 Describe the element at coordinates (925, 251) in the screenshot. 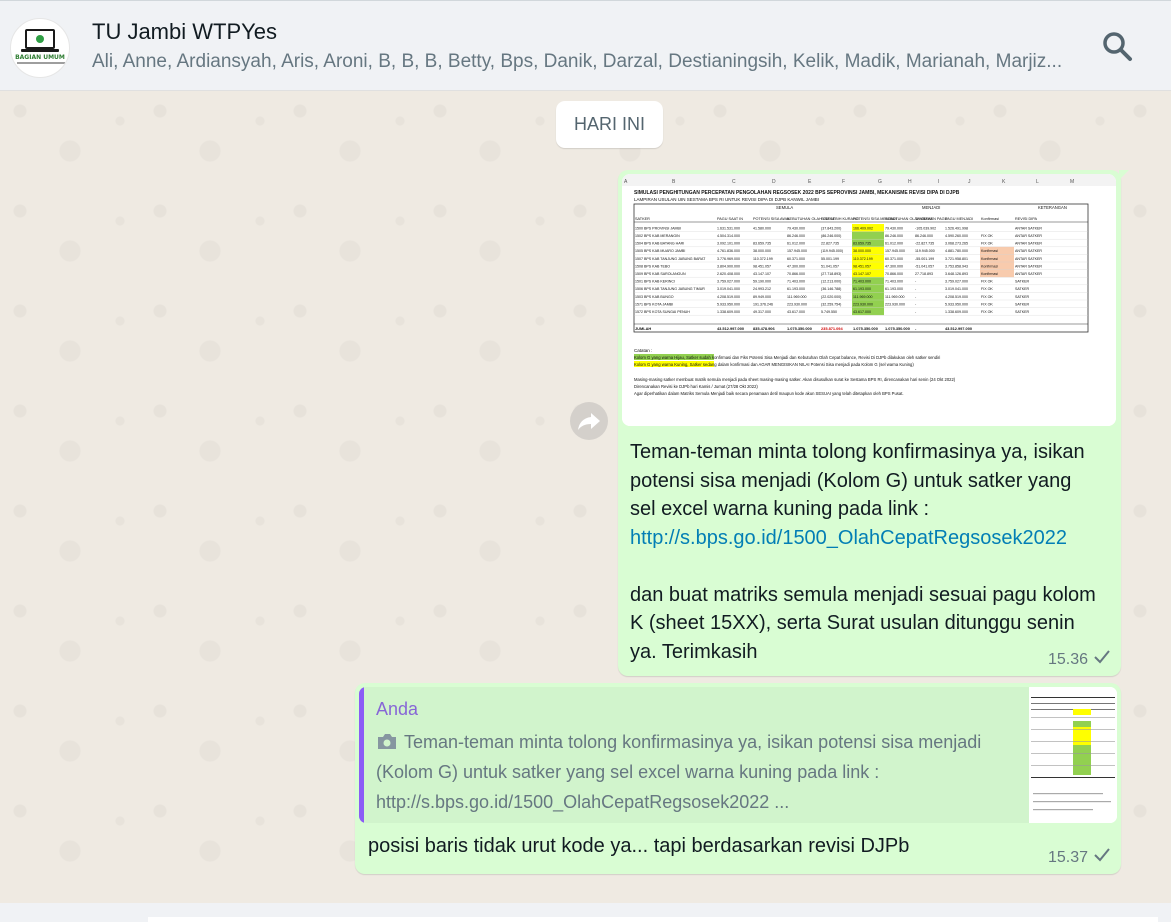

I see `table-cell: 119.945.000` at that location.